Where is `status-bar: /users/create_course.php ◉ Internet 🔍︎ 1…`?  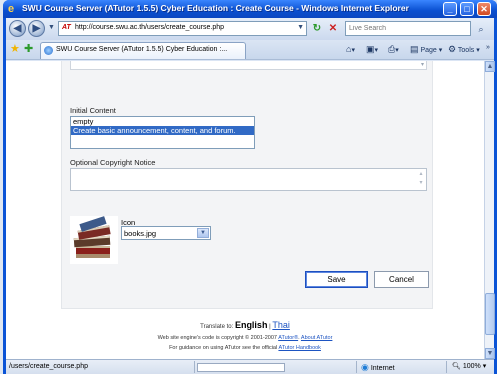 status-bar: /users/create_course.php ◉ Internet 🔍︎ 1… is located at coordinates (250, 366).